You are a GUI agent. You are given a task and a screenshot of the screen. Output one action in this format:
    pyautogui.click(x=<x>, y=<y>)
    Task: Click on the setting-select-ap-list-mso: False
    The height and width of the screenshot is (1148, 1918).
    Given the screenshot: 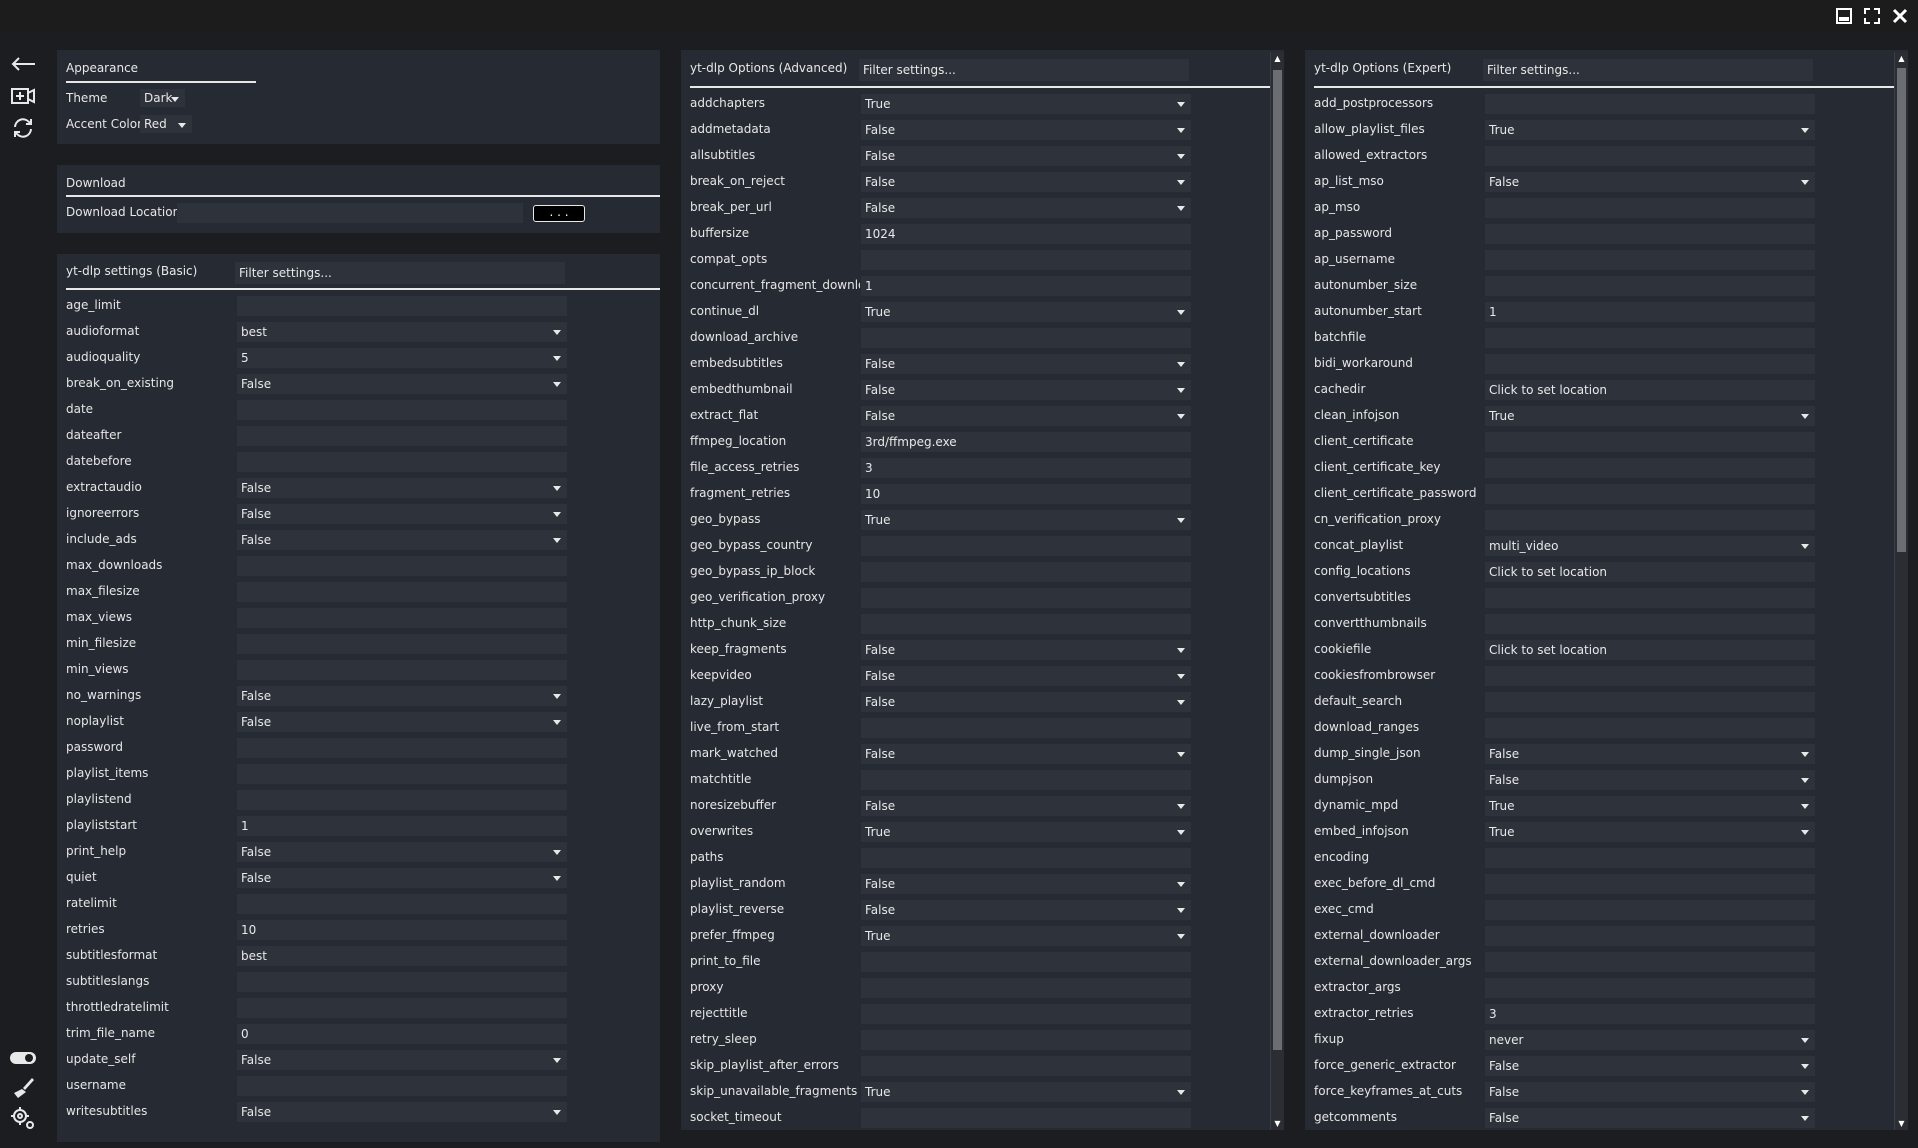 What is the action you would take?
    pyautogui.click(x=1650, y=182)
    